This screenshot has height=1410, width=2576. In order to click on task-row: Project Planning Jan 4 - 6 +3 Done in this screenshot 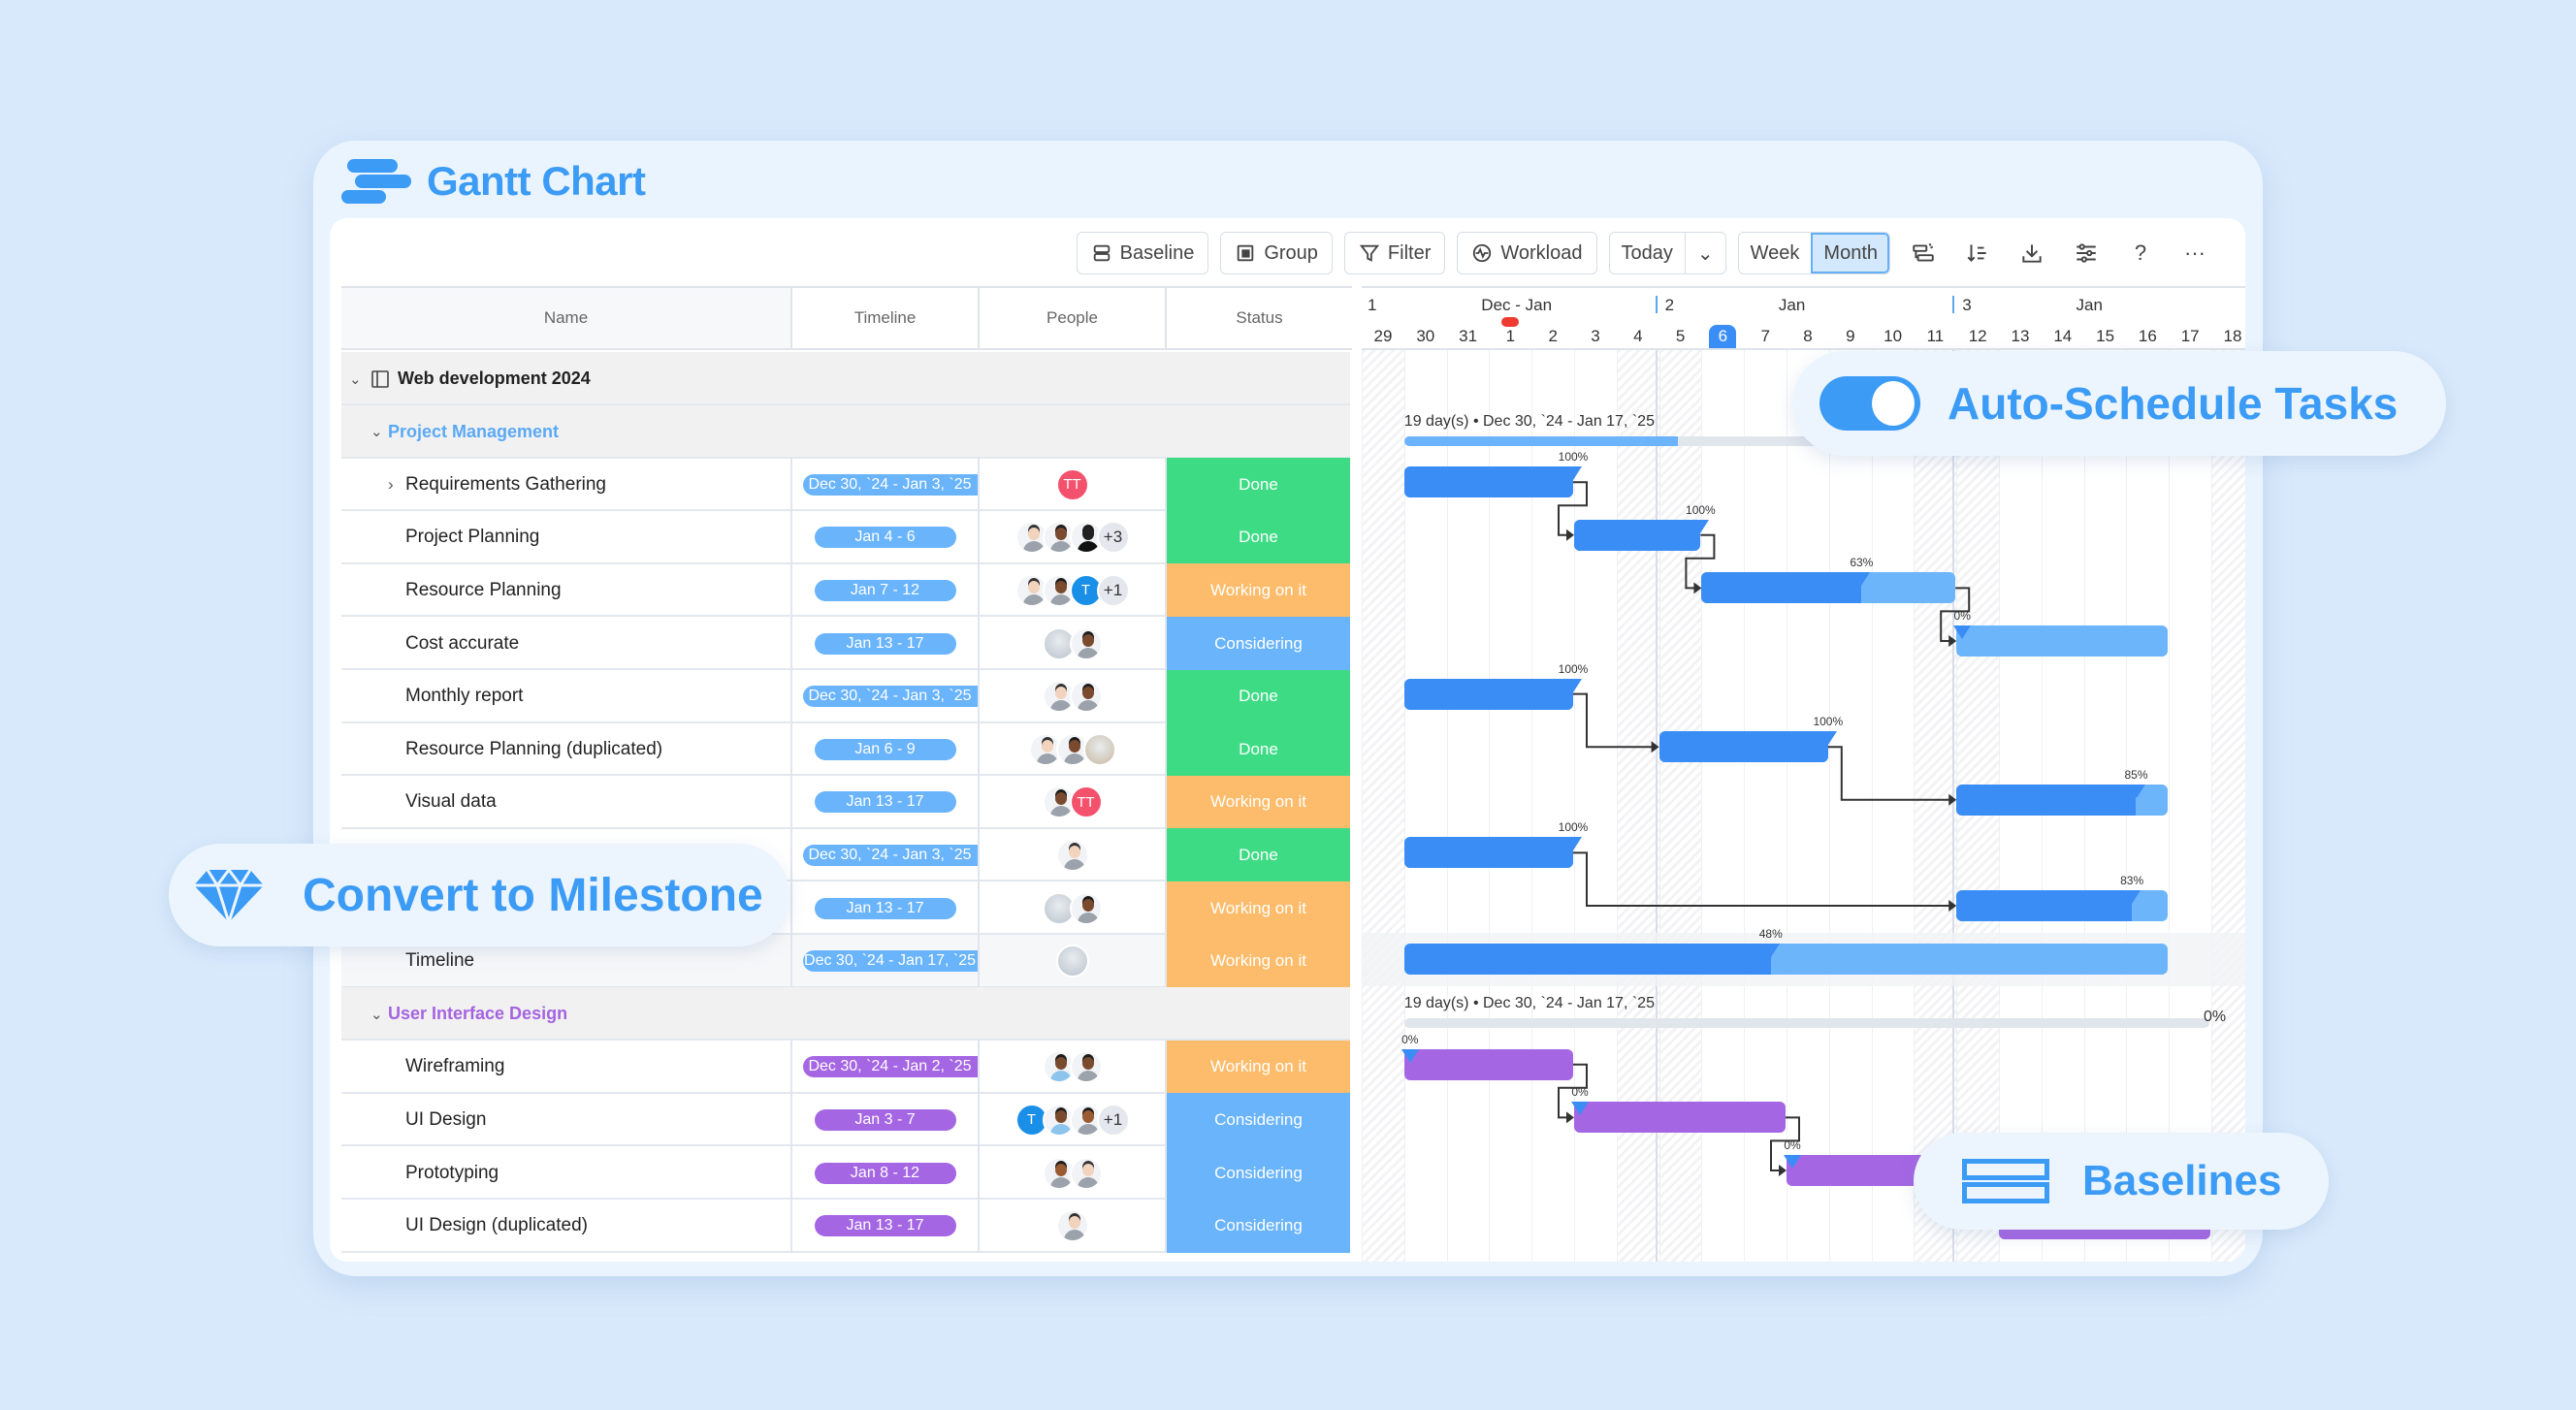, I will do `click(845, 537)`.